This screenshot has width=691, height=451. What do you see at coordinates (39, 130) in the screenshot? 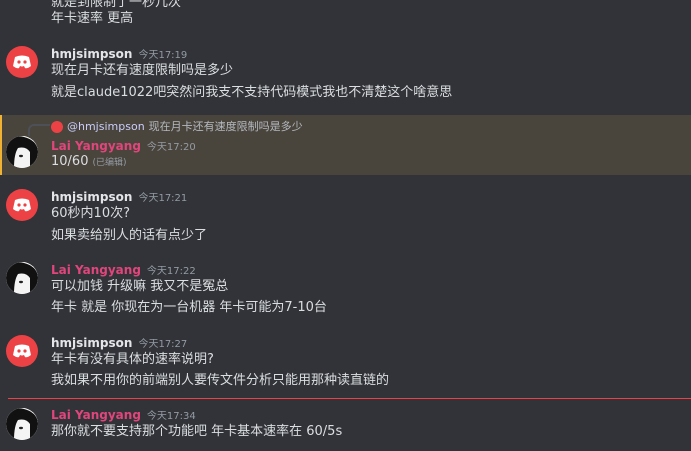
I see `reply-spine` at bounding box center [39, 130].